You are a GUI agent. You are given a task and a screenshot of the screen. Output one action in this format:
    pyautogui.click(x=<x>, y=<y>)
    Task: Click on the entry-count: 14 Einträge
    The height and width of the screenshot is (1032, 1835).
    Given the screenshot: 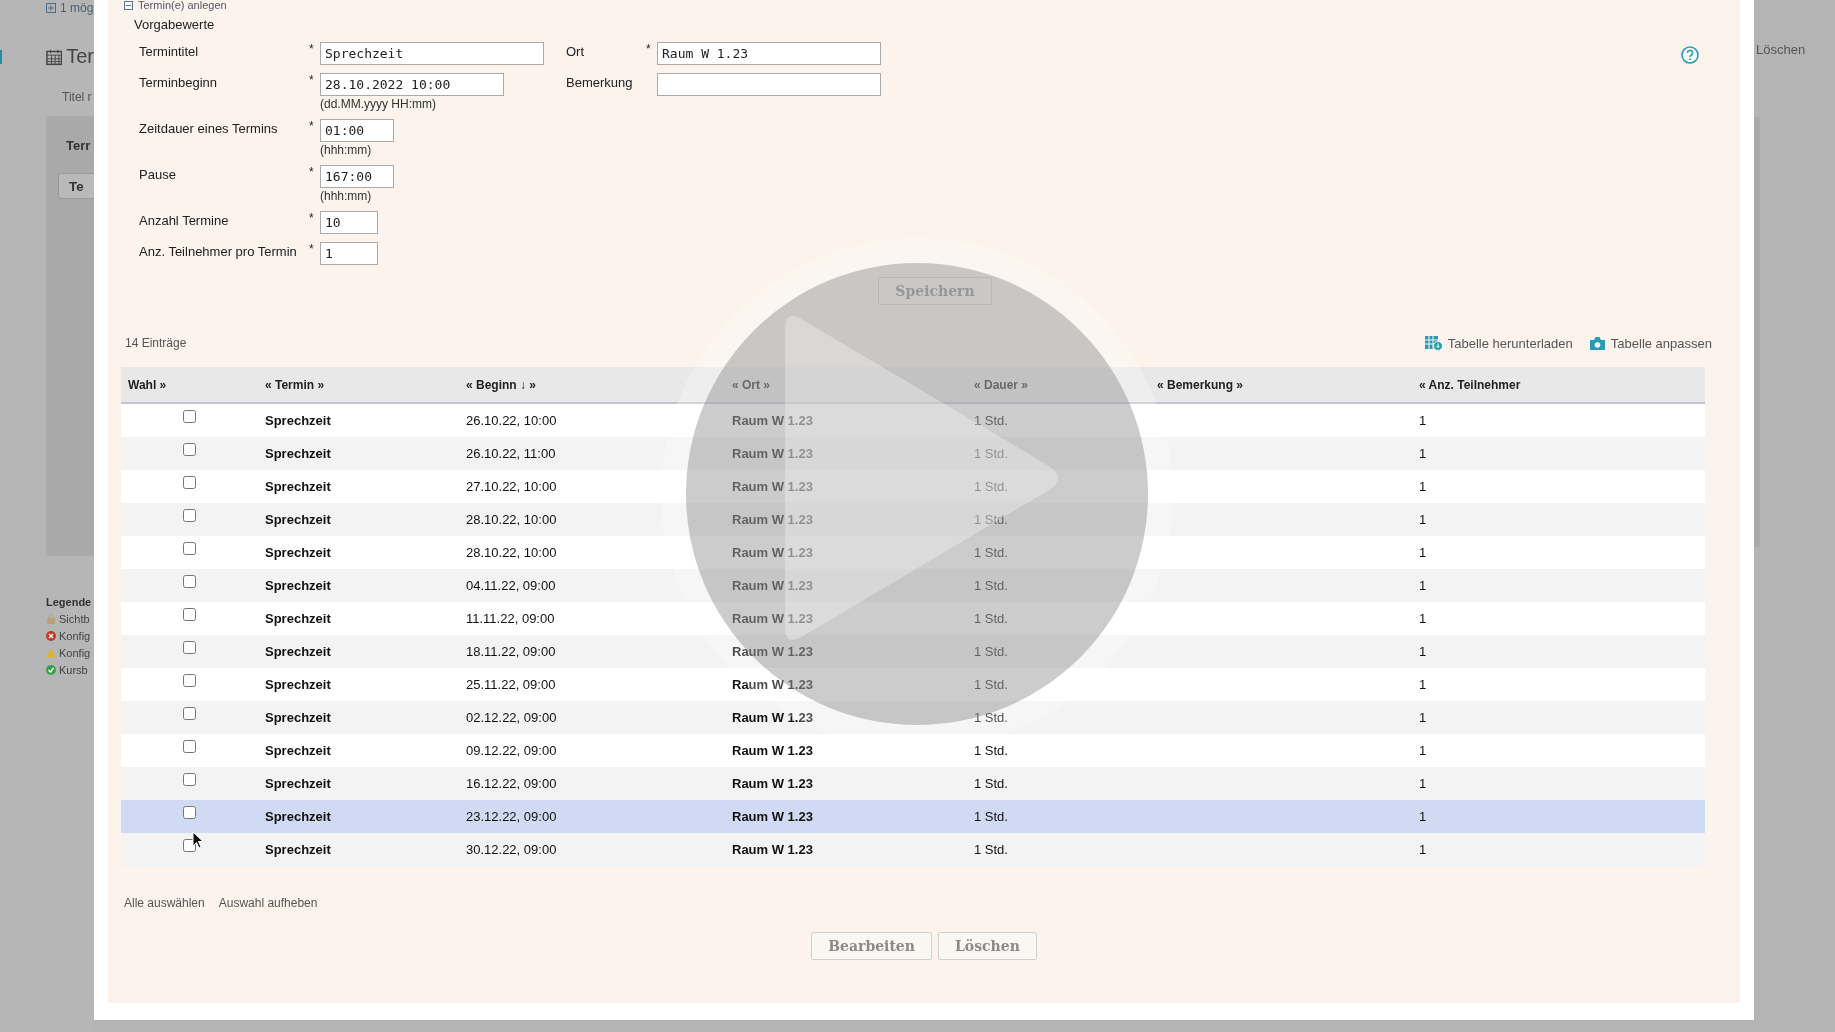 What is the action you would take?
    pyautogui.click(x=156, y=343)
    